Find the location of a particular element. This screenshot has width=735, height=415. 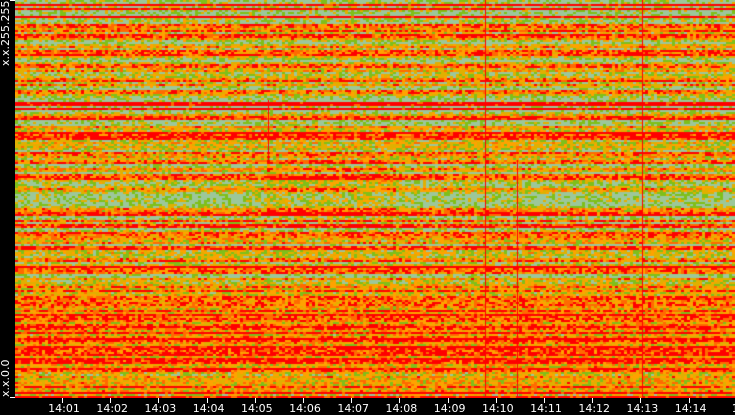

x-tick-label: 14:10 is located at coordinates (497, 408).